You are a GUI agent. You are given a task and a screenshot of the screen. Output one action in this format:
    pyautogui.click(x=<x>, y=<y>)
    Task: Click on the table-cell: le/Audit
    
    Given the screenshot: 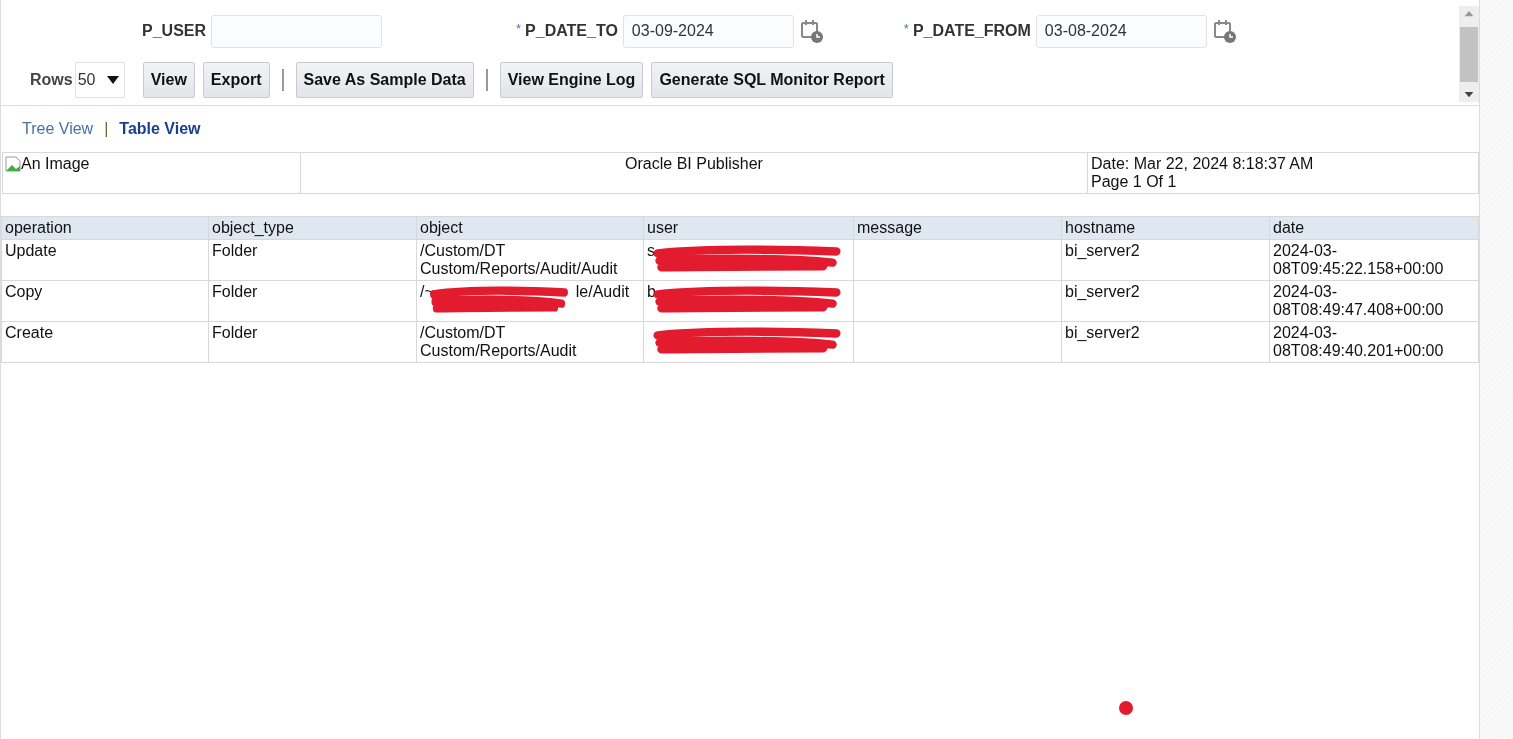 What is the action you would take?
    pyautogui.click(x=602, y=291)
    